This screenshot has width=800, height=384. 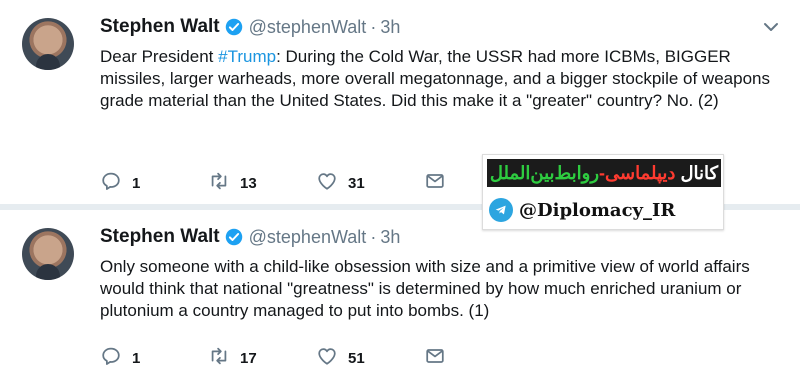 I want to click on retweet-button: 13, so click(x=262, y=183).